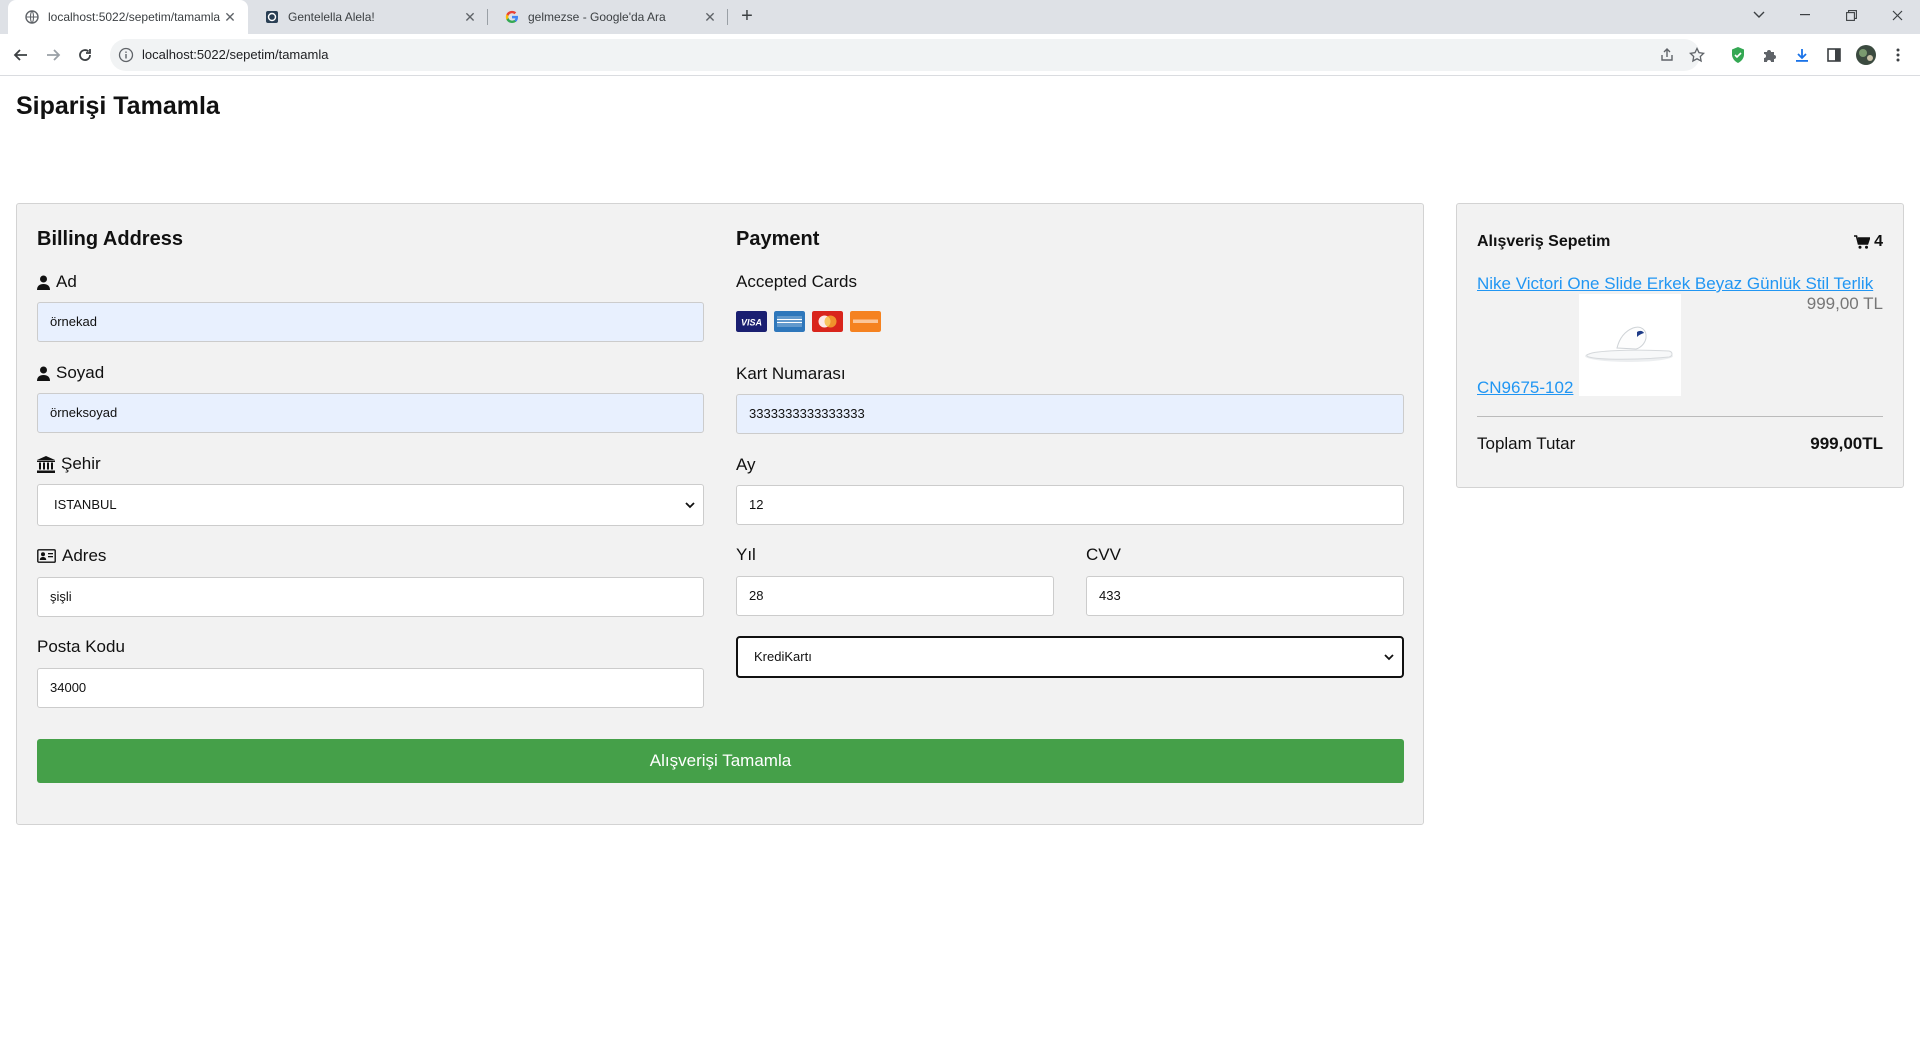 Image resolution: width=1920 pixels, height=1040 pixels. I want to click on tab-title: Gentelella Alela!, so click(331, 17).